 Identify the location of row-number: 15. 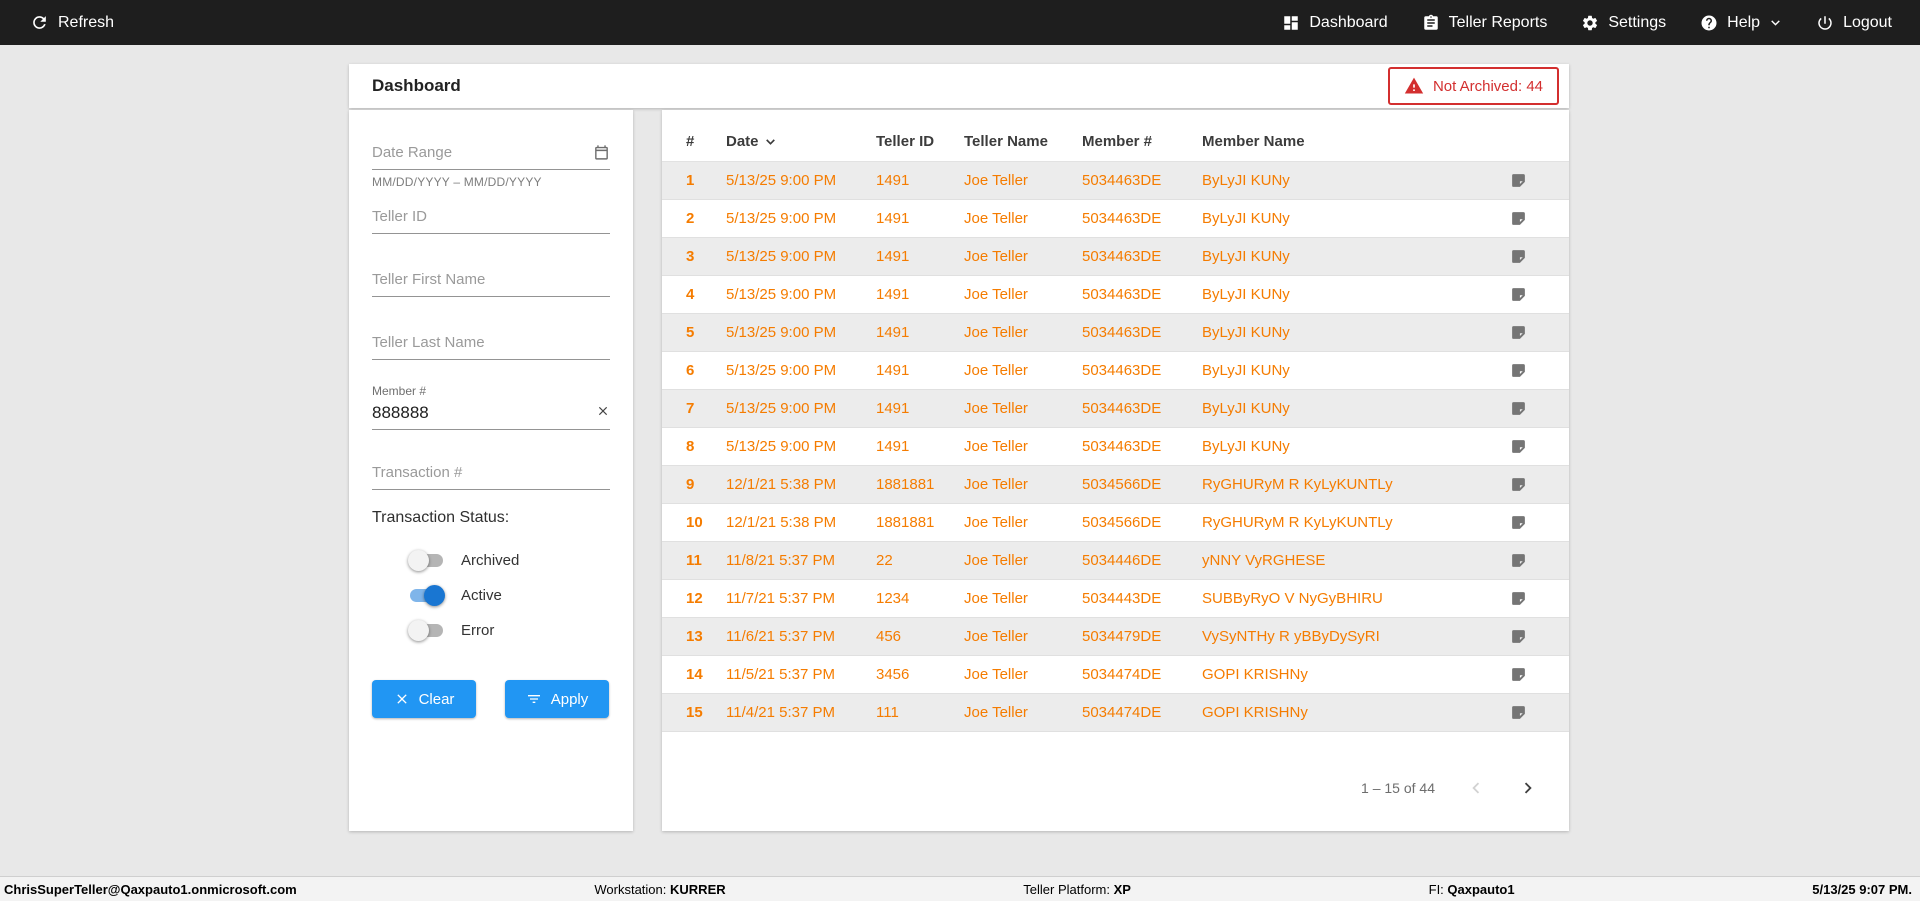
(694, 712).